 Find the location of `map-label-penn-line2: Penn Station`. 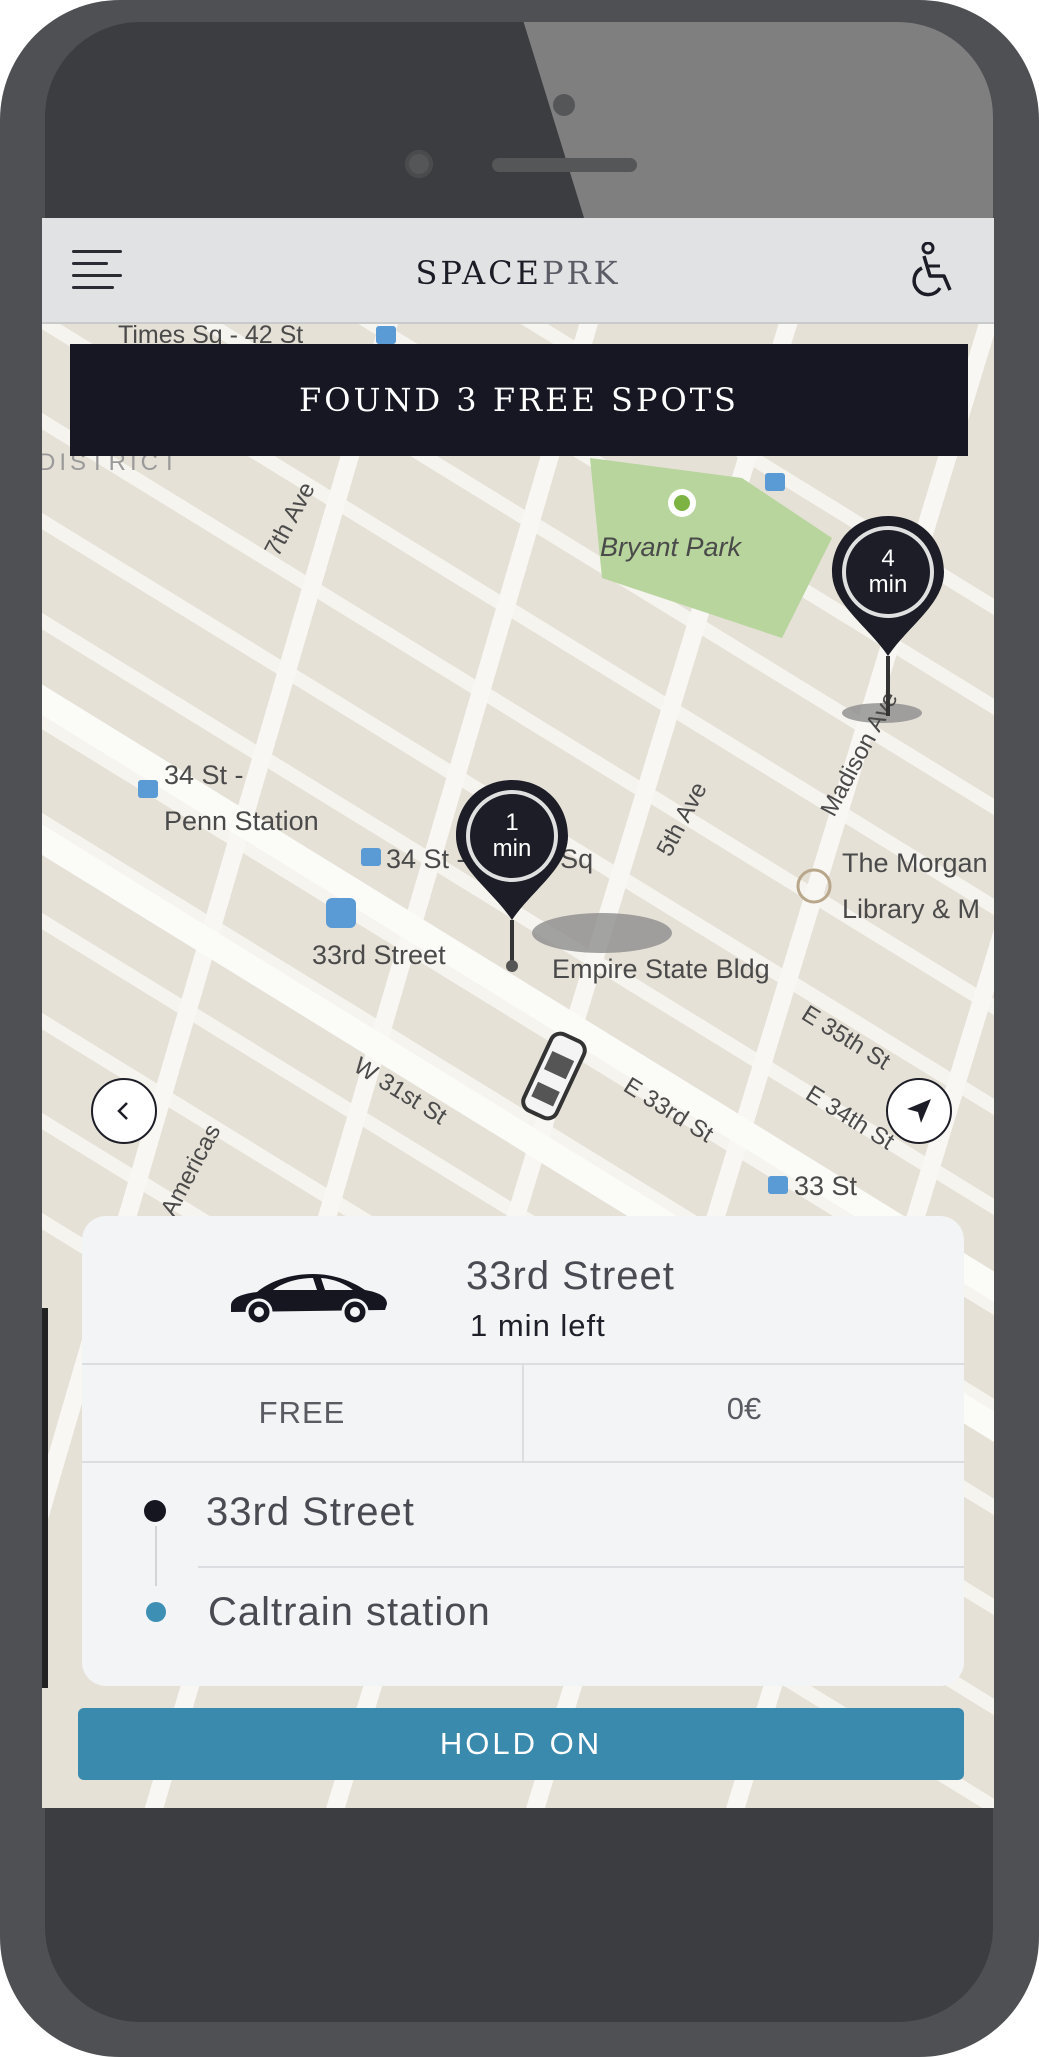

map-label-penn-line2: Penn Station is located at coordinates (241, 821).